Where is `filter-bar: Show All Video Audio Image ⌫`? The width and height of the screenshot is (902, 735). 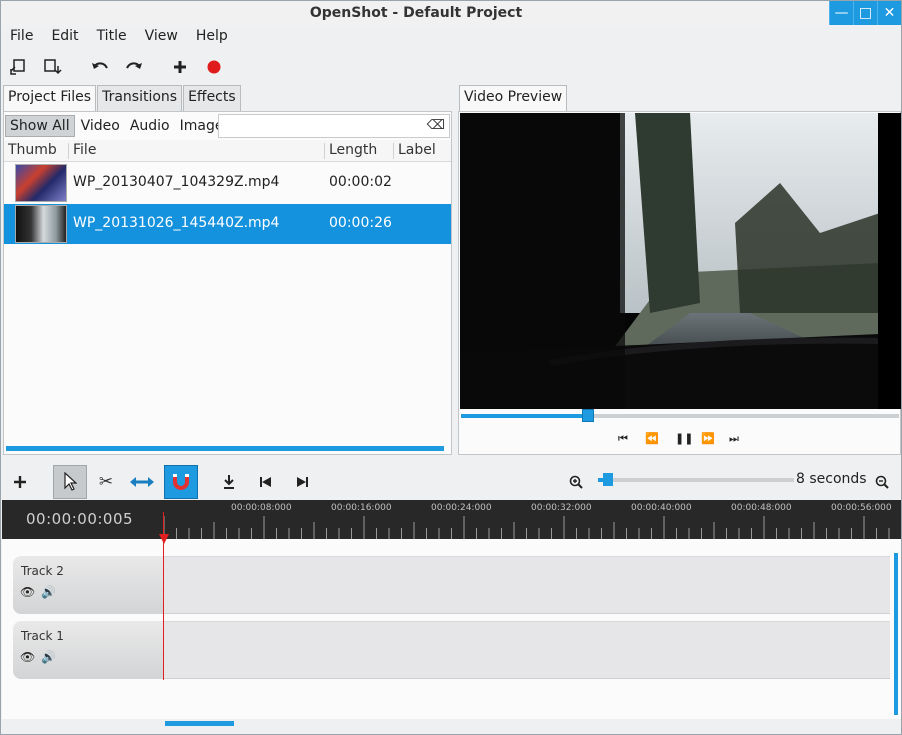 filter-bar: Show All Video Audio Image ⌫ is located at coordinates (227, 126).